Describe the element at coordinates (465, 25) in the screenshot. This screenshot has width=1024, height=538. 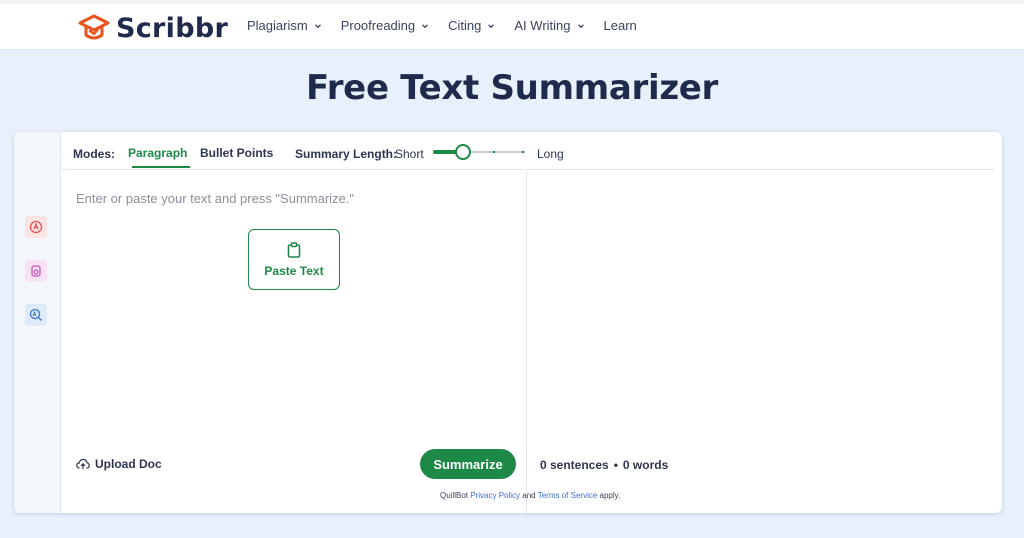
I see `nav-item-label: Citing` at that location.